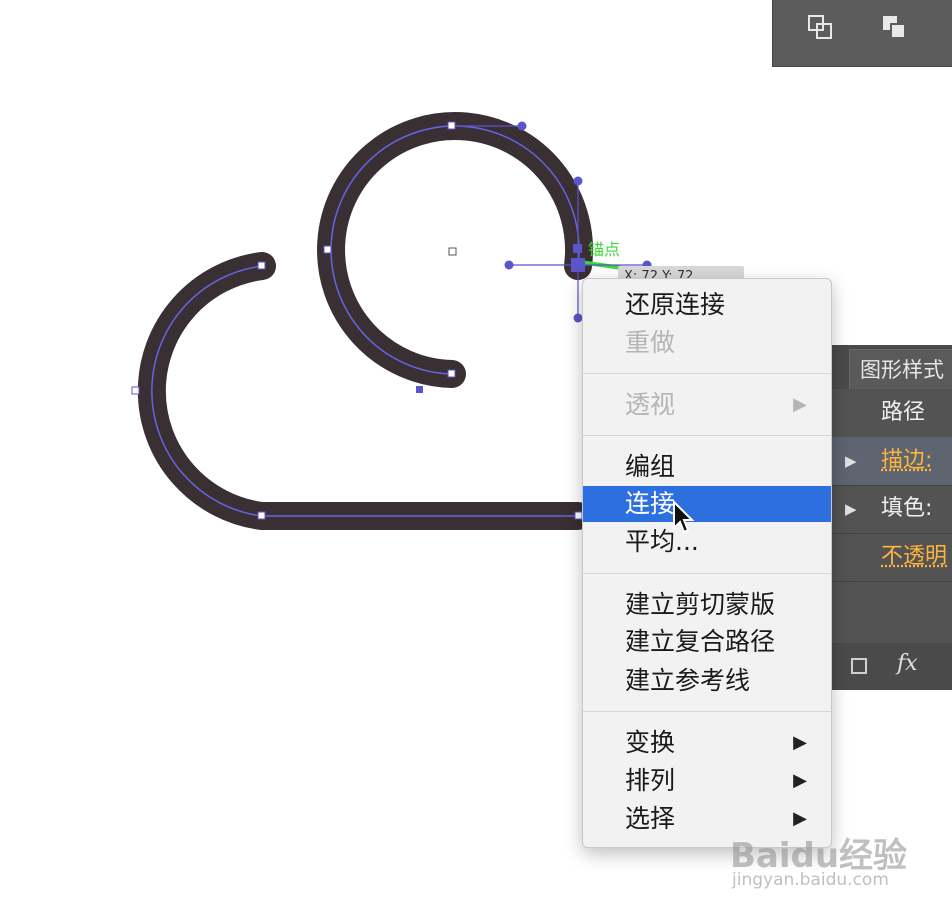 The width and height of the screenshot is (952, 908). What do you see at coordinates (859, 666) in the screenshot?
I see `add-new-stroke-icon` at bounding box center [859, 666].